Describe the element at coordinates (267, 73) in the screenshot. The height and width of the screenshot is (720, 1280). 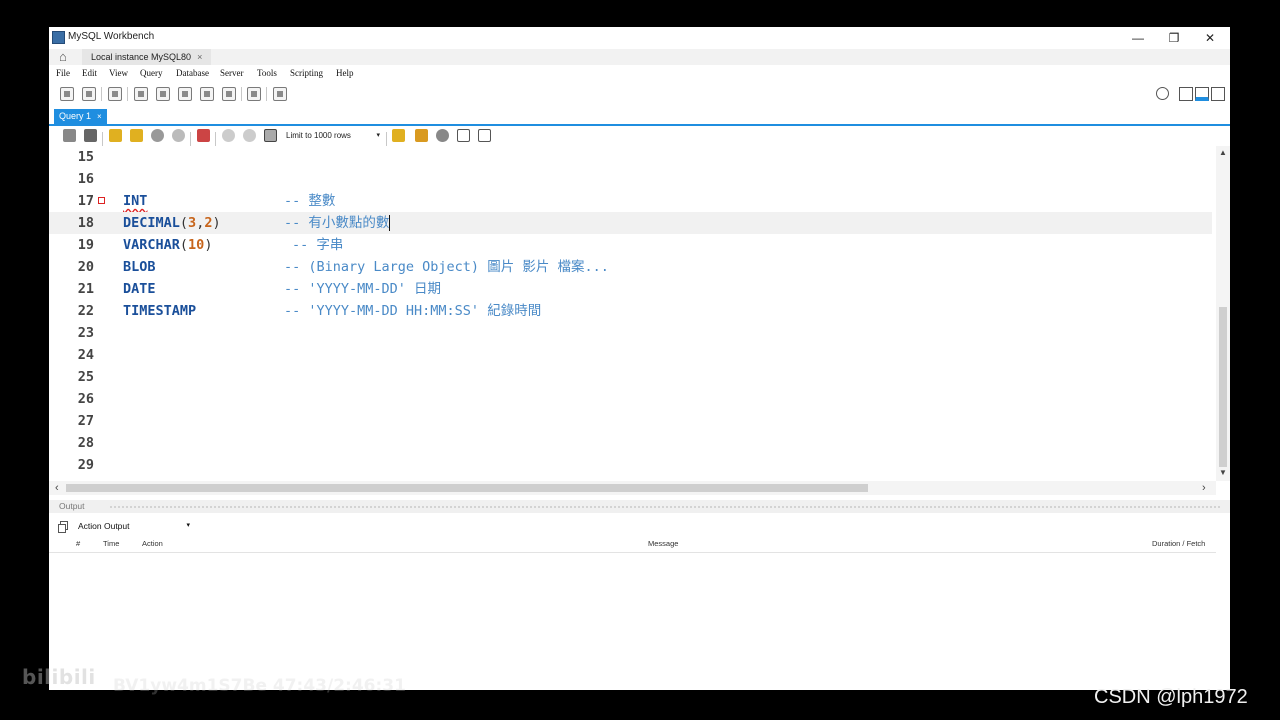
I see `menu-tools: Tools` at that location.